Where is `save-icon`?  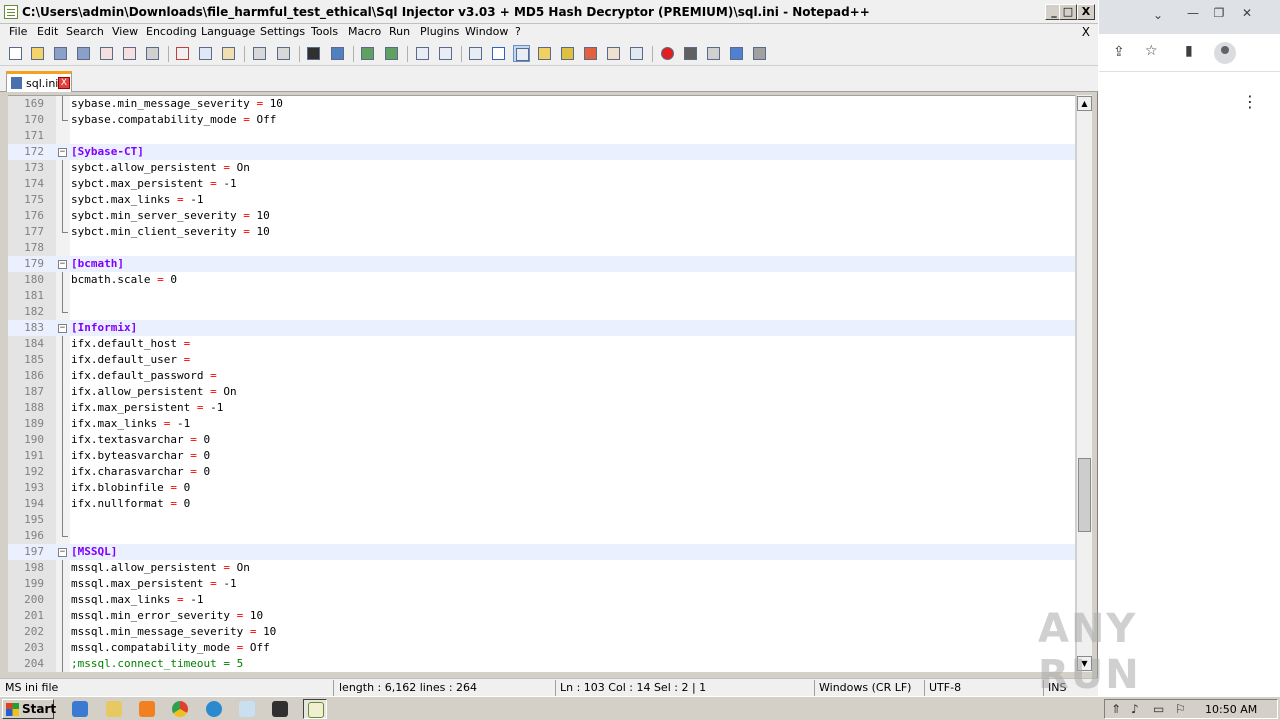
save-icon is located at coordinates (60, 53).